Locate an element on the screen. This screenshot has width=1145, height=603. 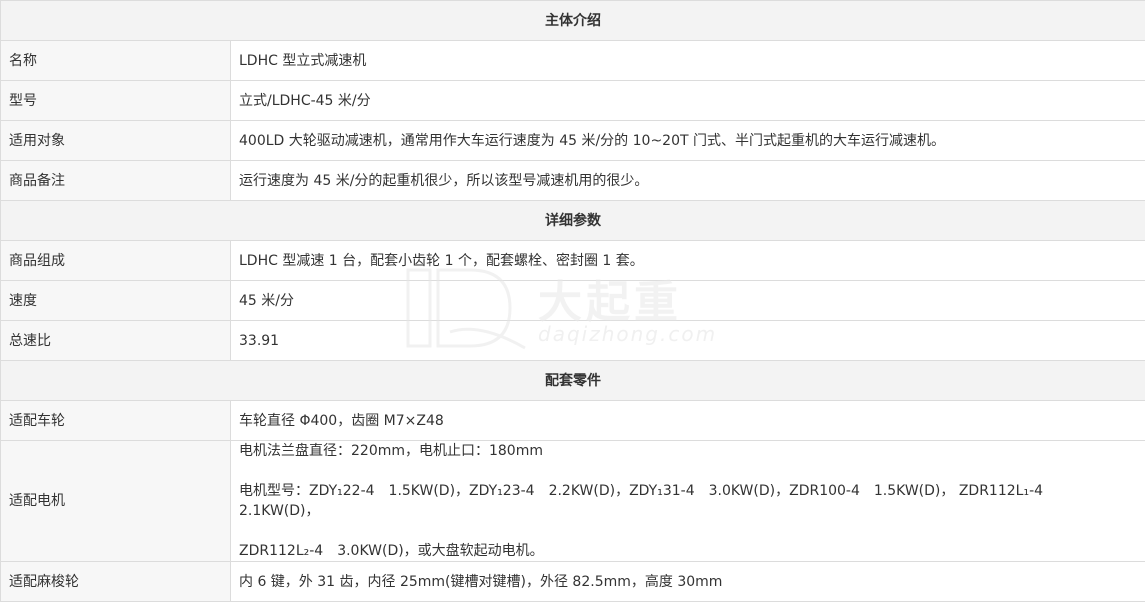
table-row-name: 名称 LDHC 型立式减速机 is located at coordinates (572, 60).